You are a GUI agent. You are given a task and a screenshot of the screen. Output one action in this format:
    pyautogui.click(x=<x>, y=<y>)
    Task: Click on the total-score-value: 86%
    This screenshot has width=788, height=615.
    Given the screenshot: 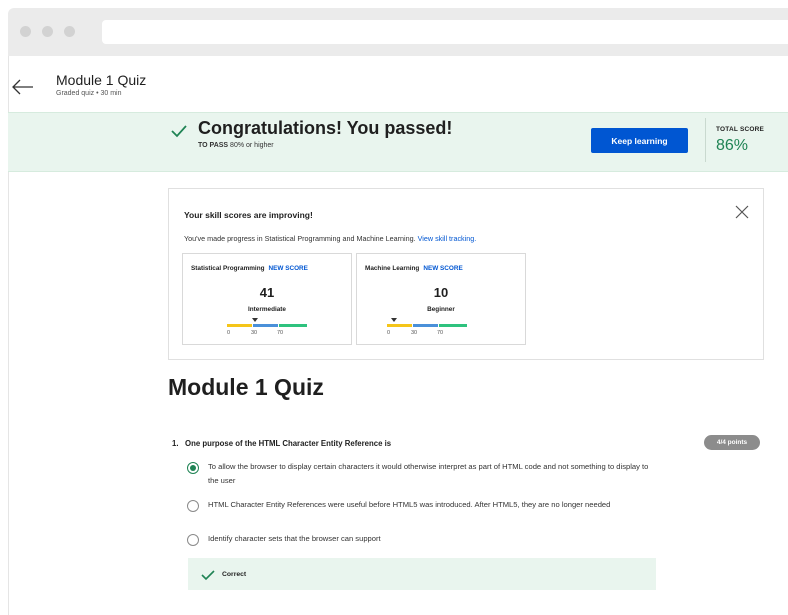 What is the action you would take?
    pyautogui.click(x=732, y=145)
    